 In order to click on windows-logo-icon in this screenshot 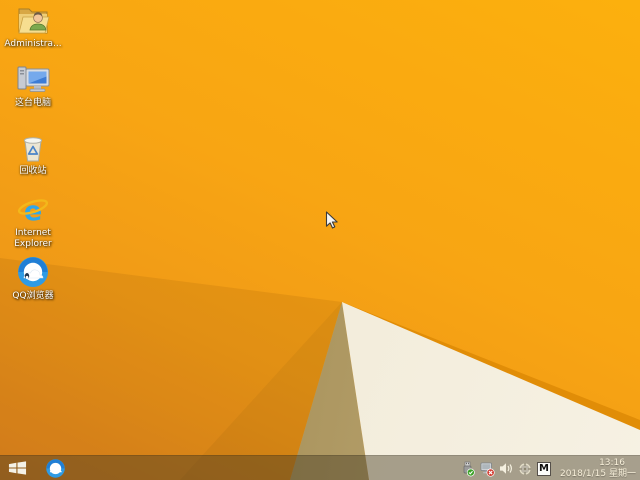, I will do `click(17, 468)`.